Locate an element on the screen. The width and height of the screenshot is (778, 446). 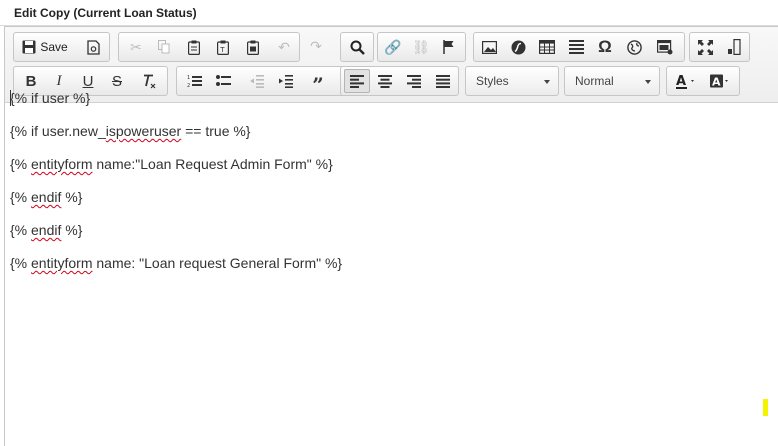
copy-button is located at coordinates (164, 47).